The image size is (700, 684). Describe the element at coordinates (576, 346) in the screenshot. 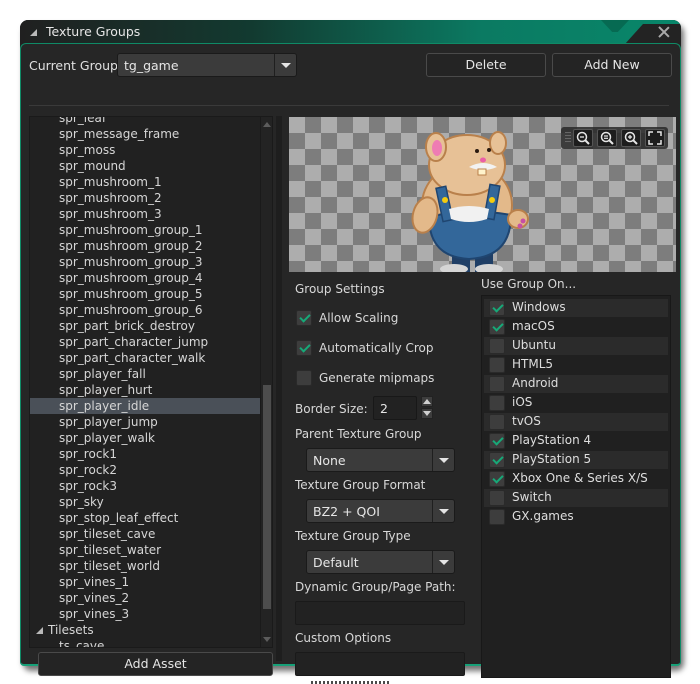

I see `platform-row: Ubuntu` at that location.